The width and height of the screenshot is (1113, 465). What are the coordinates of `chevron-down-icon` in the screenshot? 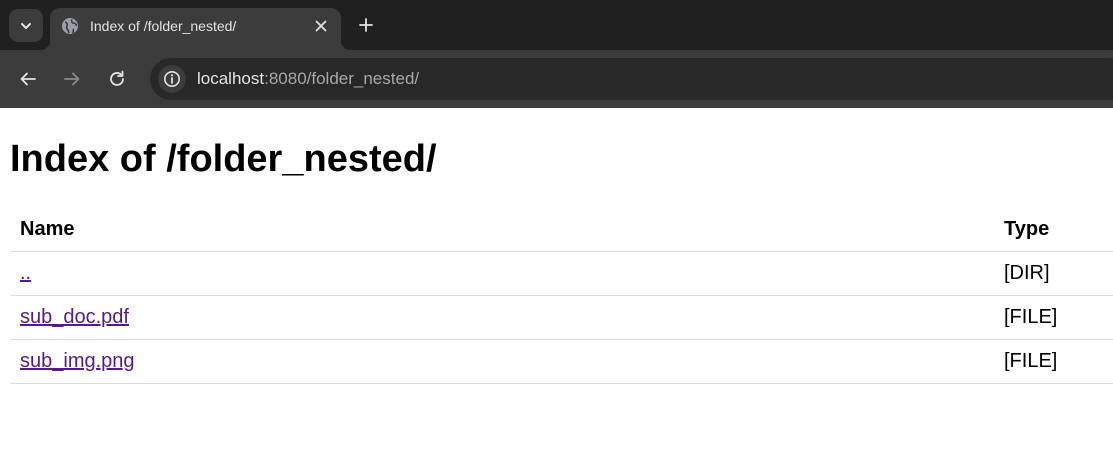 It's located at (26, 25).